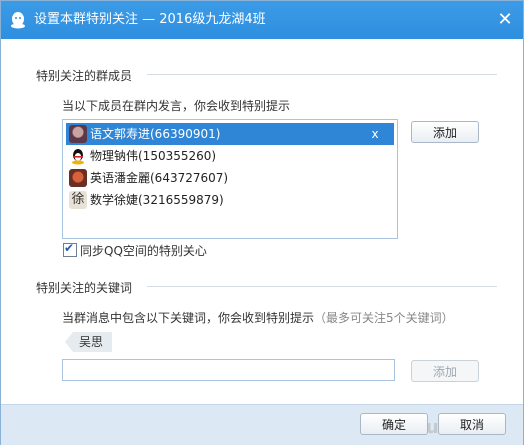 This screenshot has width=524, height=445. Describe the element at coordinates (230, 134) in the screenshot. I see `member-row: 语文郭寿进(66390901) x` at that location.